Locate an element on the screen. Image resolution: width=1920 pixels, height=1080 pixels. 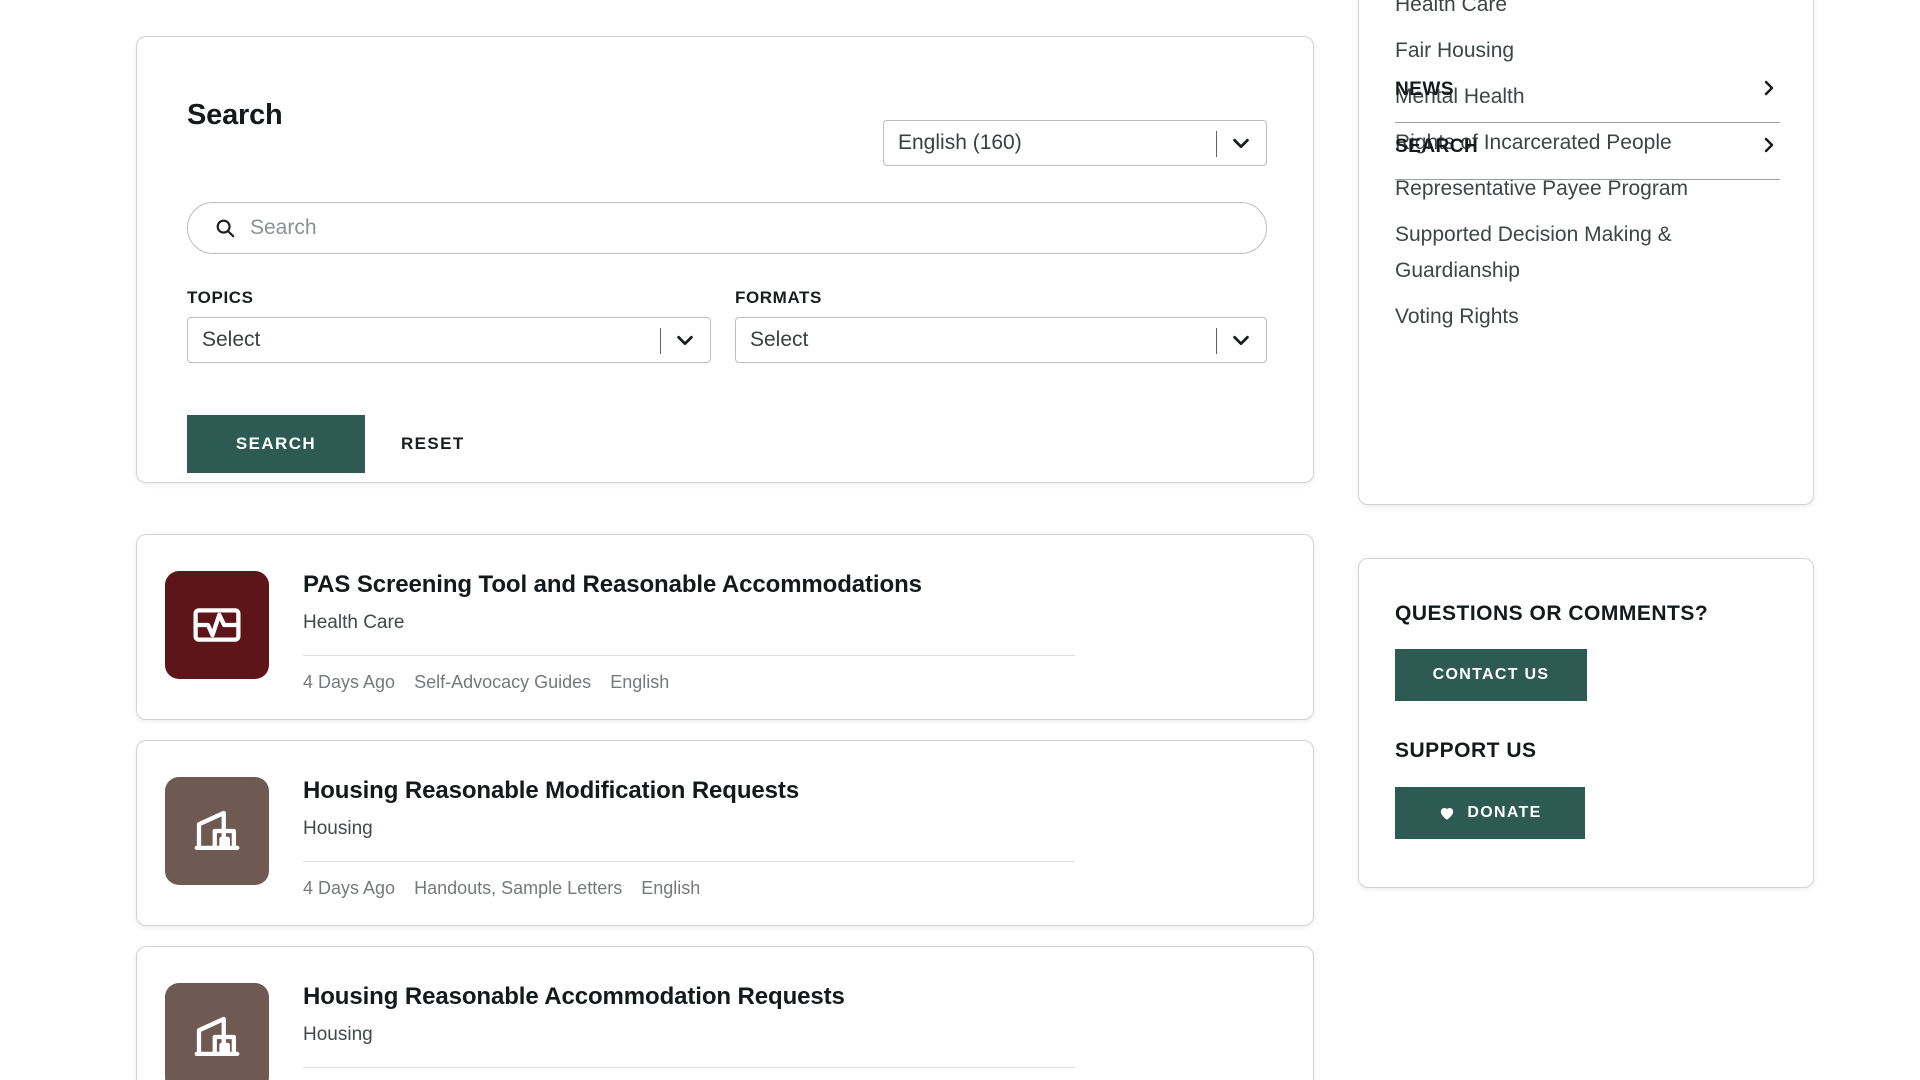
search-icon is located at coordinates (225, 228).